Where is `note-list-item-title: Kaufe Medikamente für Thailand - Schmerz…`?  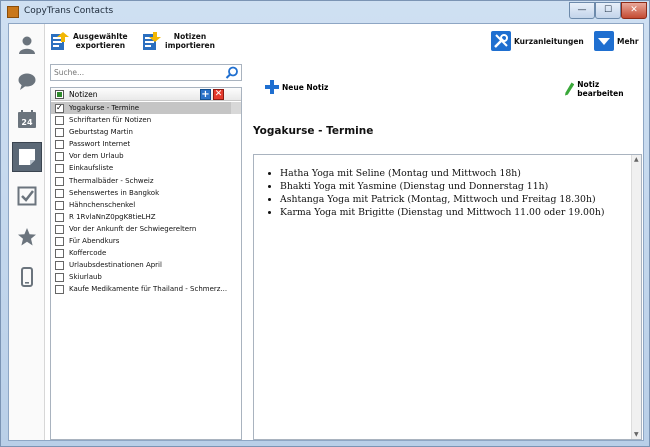 note-list-item-title: Kaufe Medikamente für Thailand - Schmerz… is located at coordinates (148, 289).